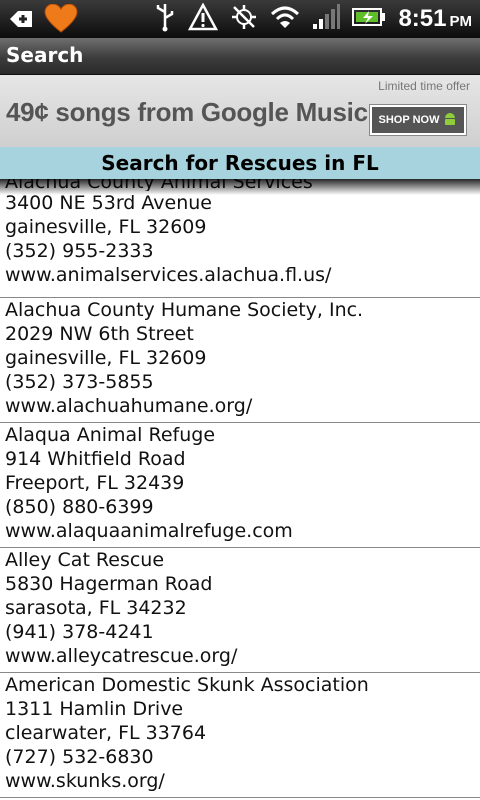  What do you see at coordinates (240, 507) in the screenshot?
I see `rescue-phone: (850) 880-6399` at bounding box center [240, 507].